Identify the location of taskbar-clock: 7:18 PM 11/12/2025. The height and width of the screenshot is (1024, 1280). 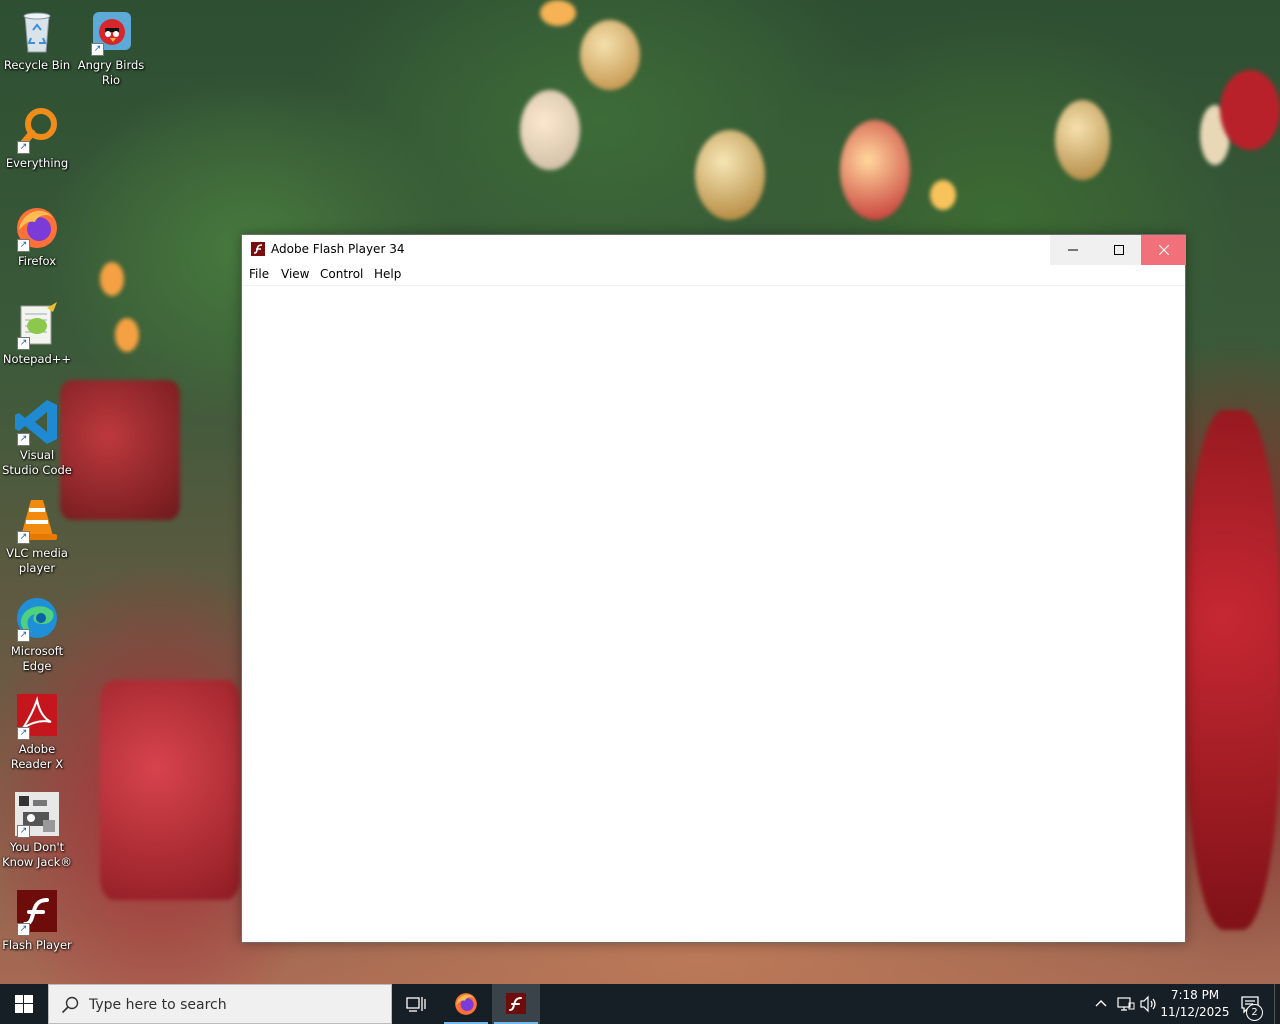
(1195, 1004).